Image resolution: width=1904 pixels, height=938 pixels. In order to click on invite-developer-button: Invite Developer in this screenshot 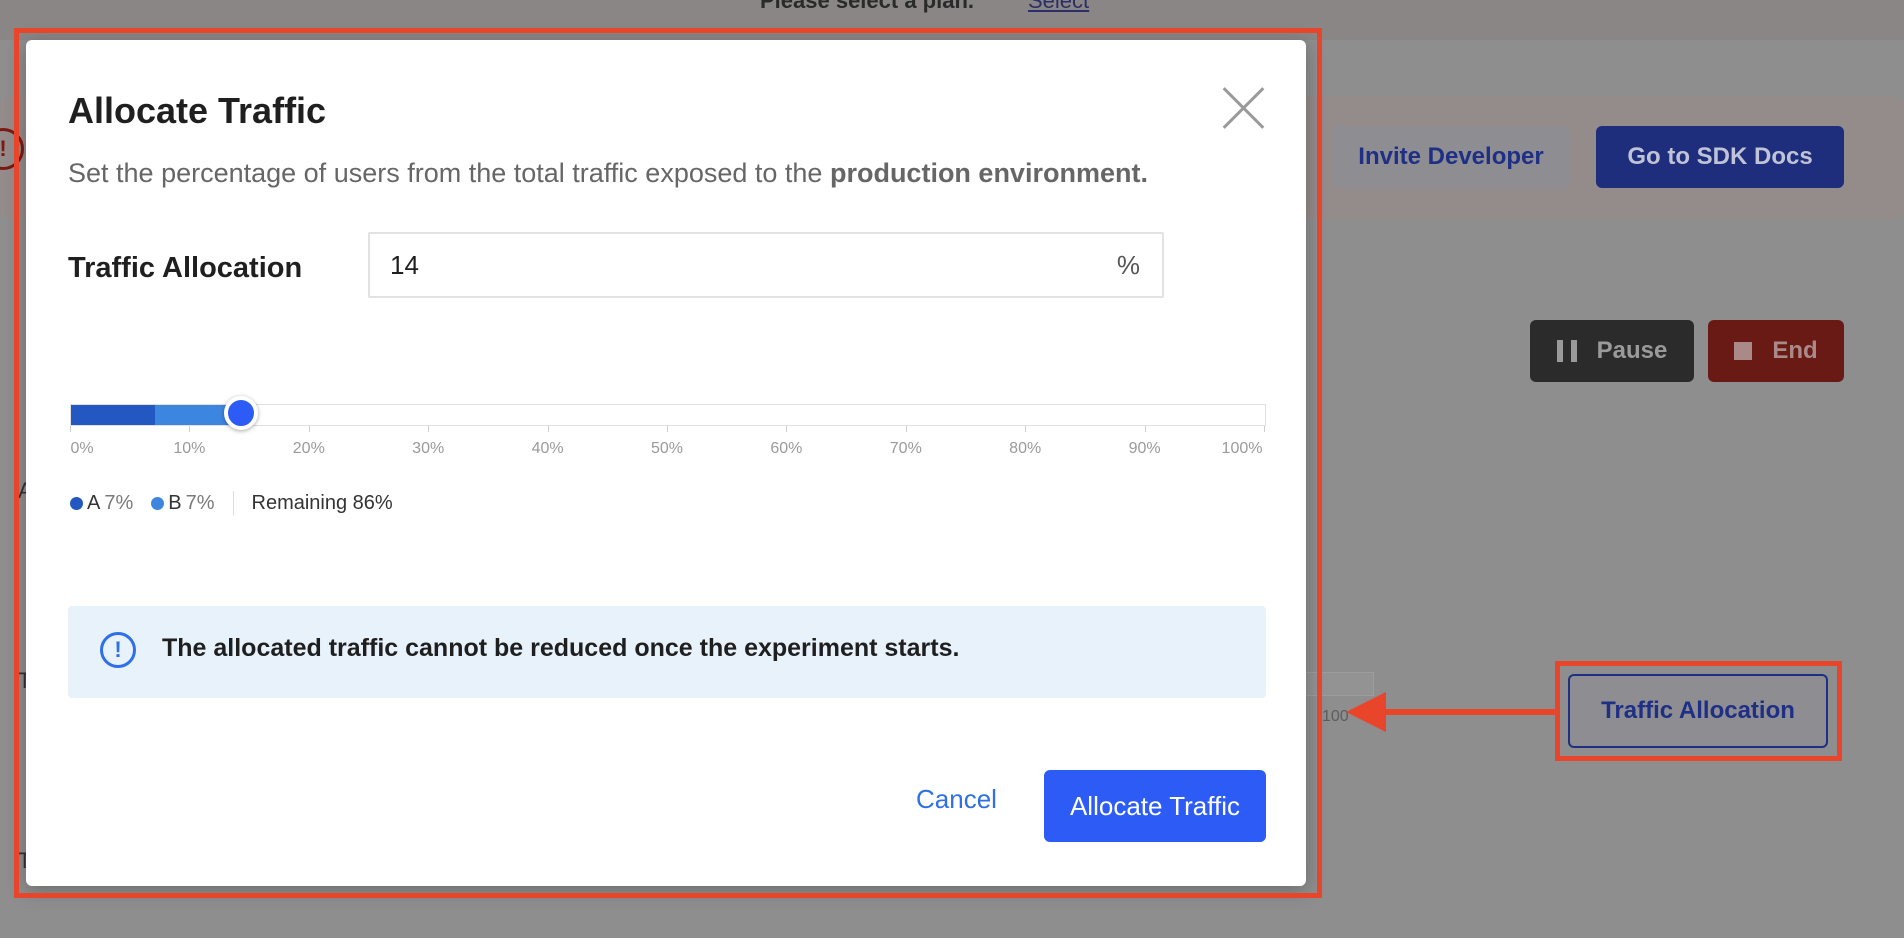, I will do `click(1451, 157)`.